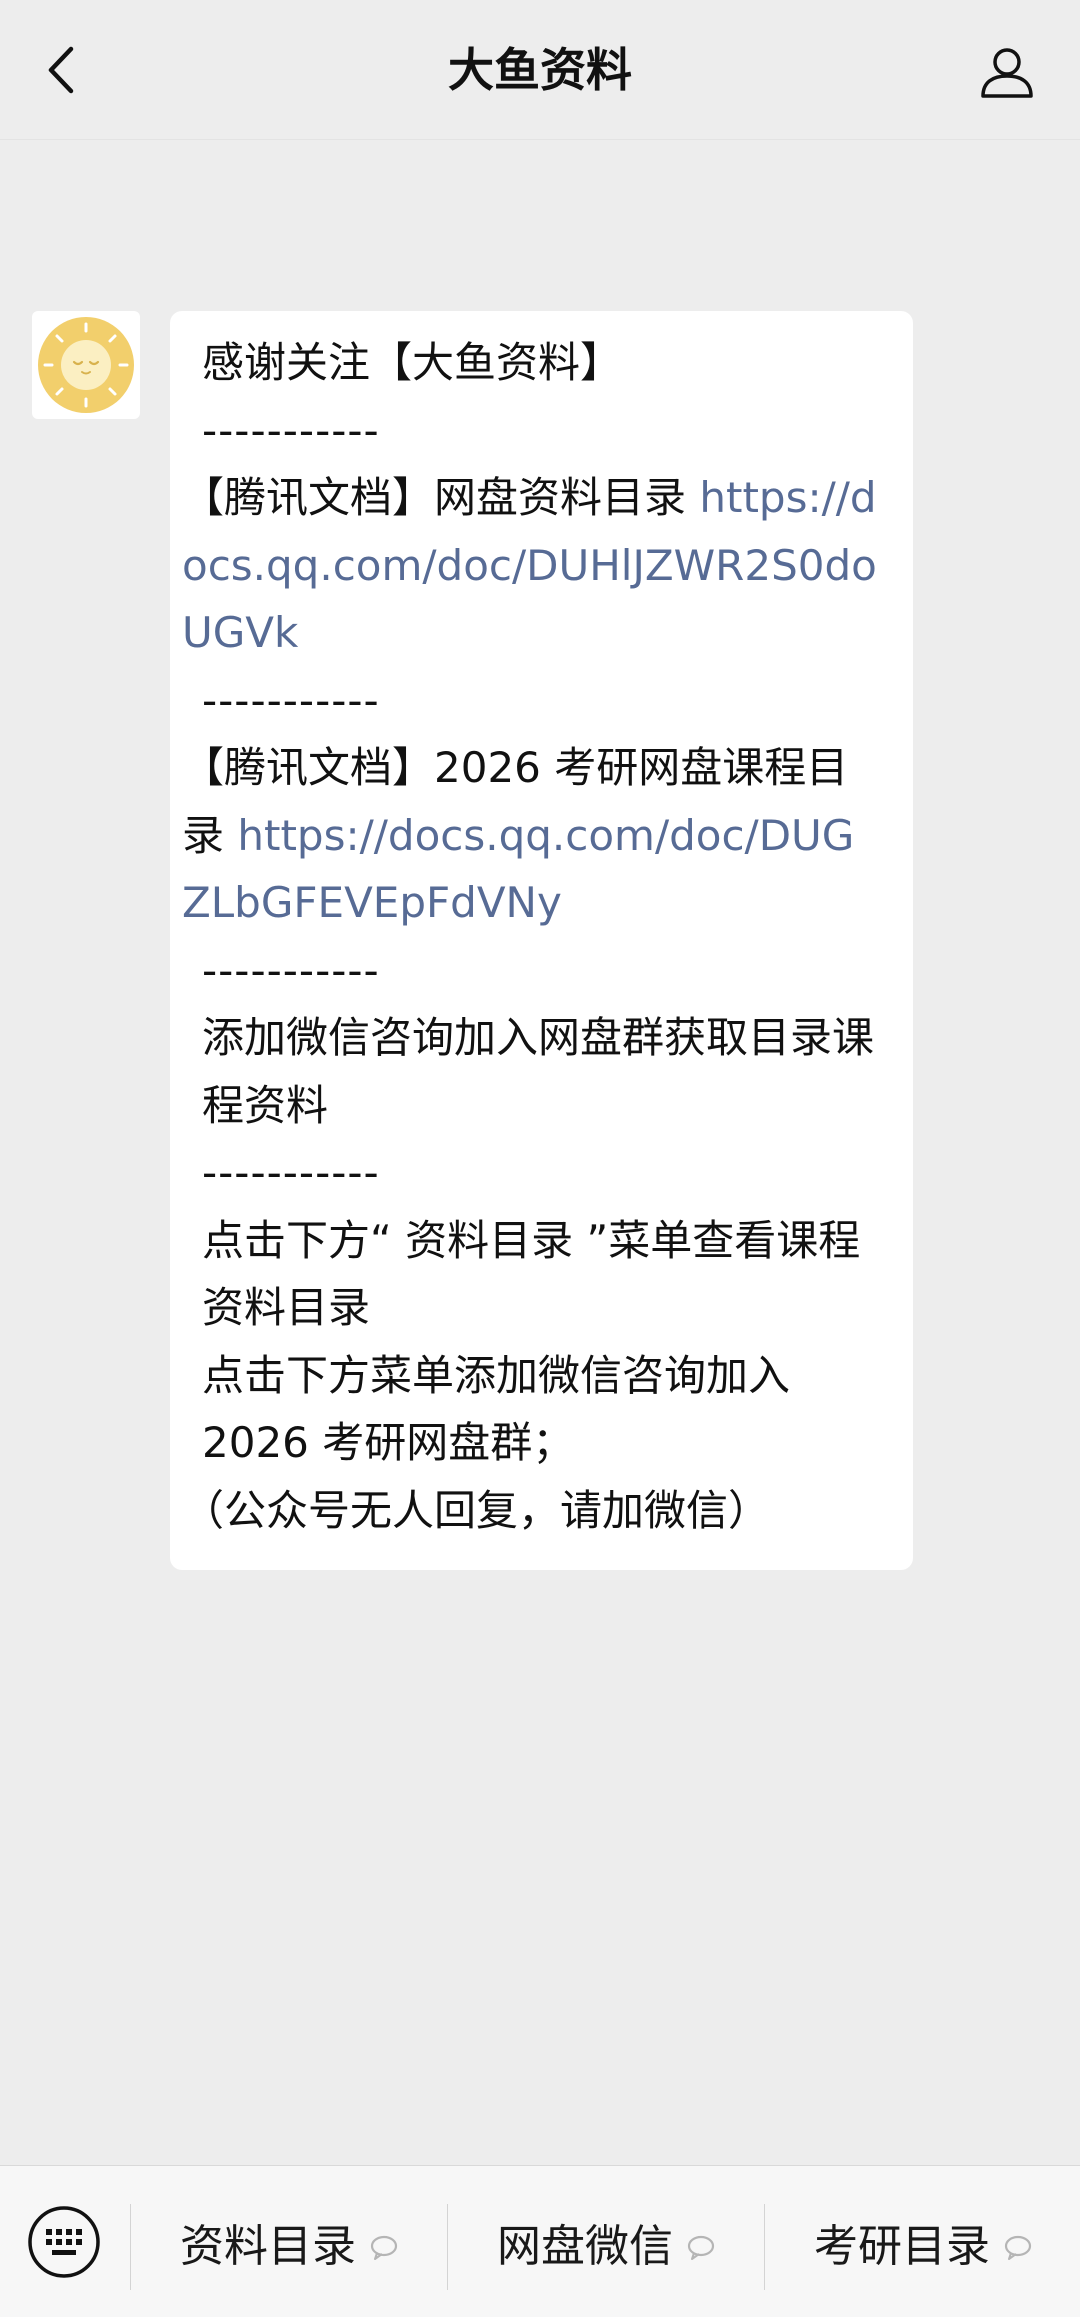 This screenshot has width=1080, height=2317. I want to click on person-icon, so click(1007, 73).